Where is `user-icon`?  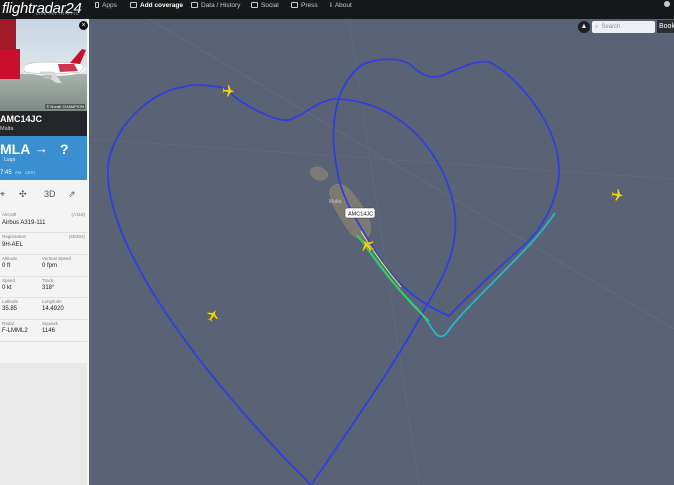
user-icon is located at coordinates (667, 4).